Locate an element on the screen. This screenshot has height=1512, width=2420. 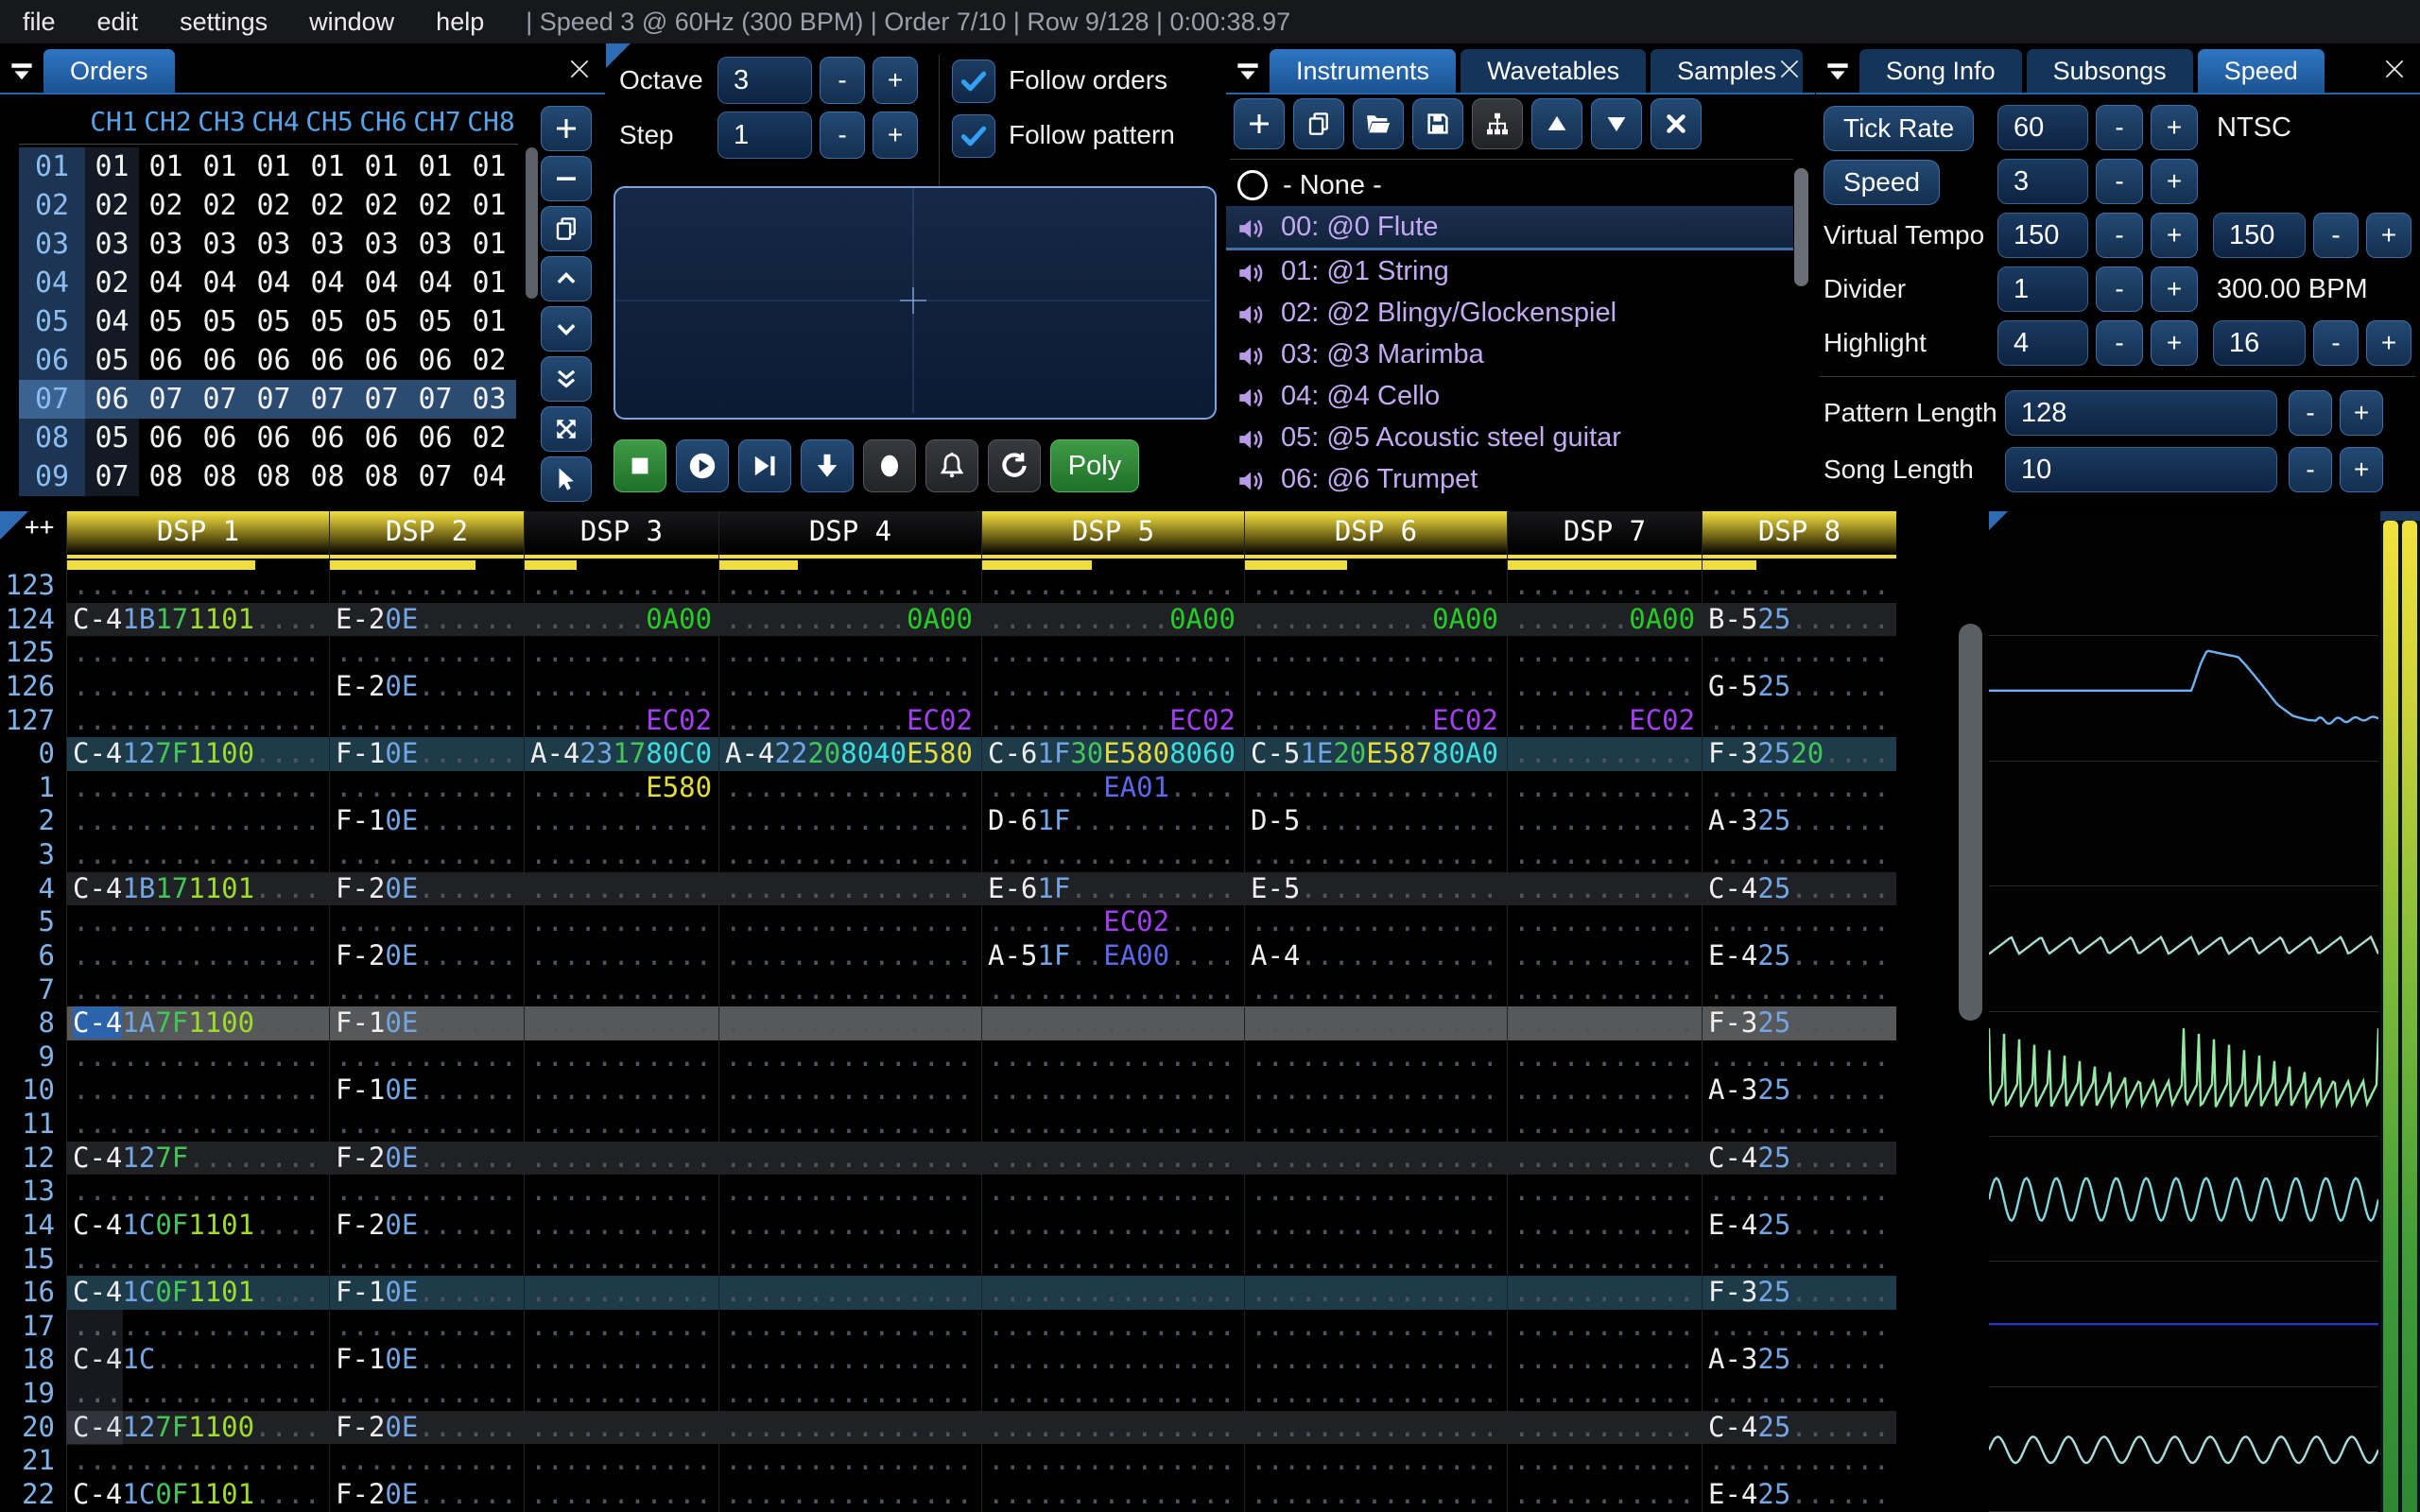
metronome-button is located at coordinates (952, 465).